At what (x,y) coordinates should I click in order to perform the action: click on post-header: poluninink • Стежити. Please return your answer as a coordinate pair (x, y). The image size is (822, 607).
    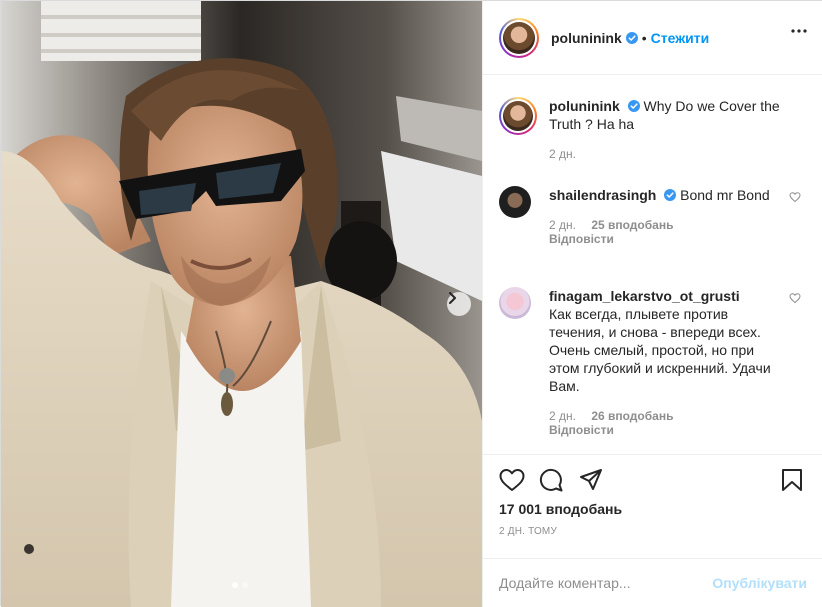
    Looking at the image, I should click on (652, 38).